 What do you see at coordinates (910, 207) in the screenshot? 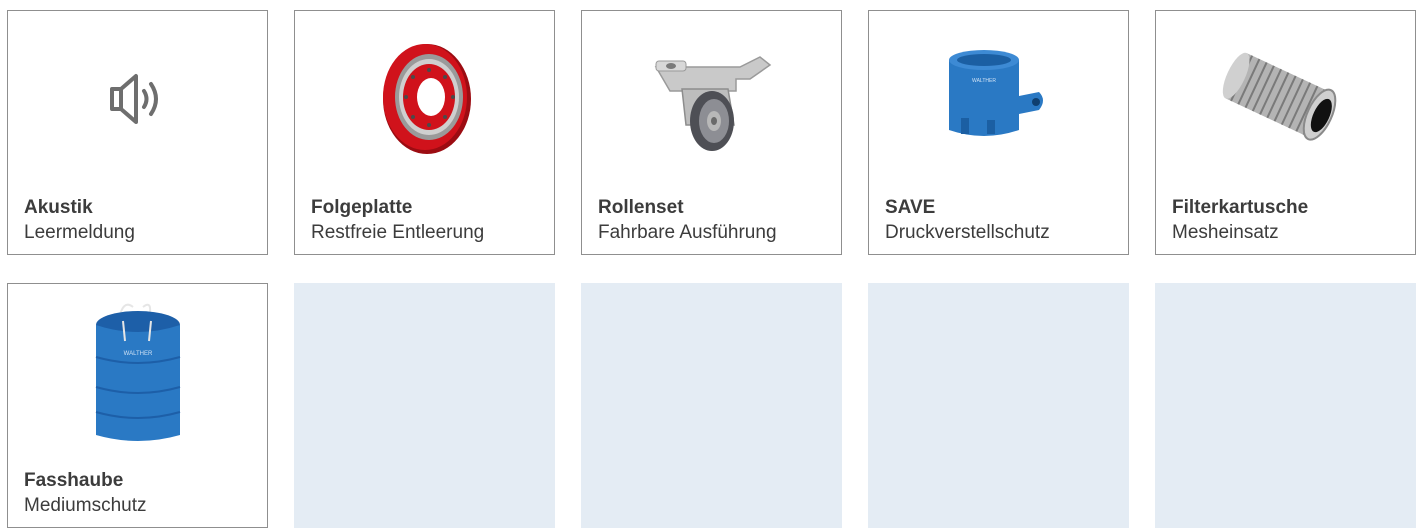
I see `product-title: SAVE` at bounding box center [910, 207].